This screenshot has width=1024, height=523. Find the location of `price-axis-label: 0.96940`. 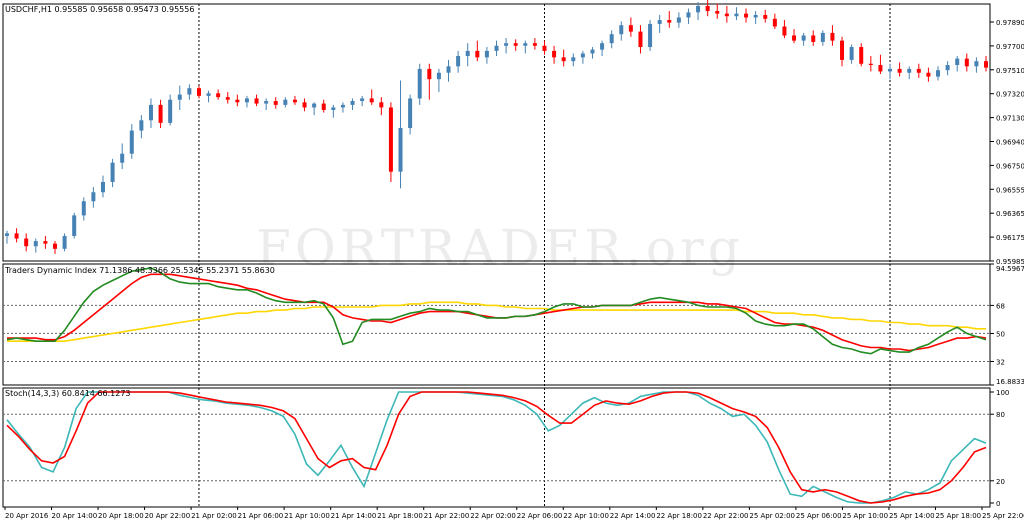

price-axis-label: 0.96940 is located at coordinates (1010, 143).